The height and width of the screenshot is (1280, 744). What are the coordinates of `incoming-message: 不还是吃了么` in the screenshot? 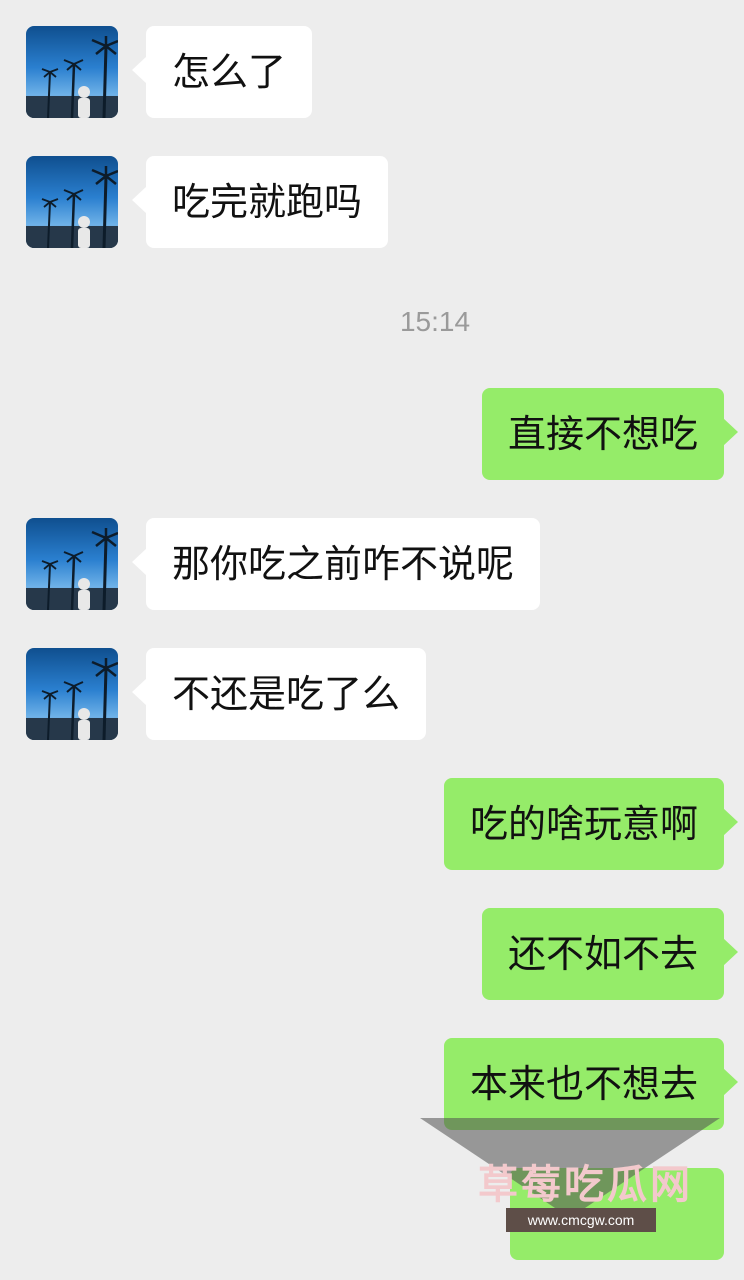 It's located at (279, 694).